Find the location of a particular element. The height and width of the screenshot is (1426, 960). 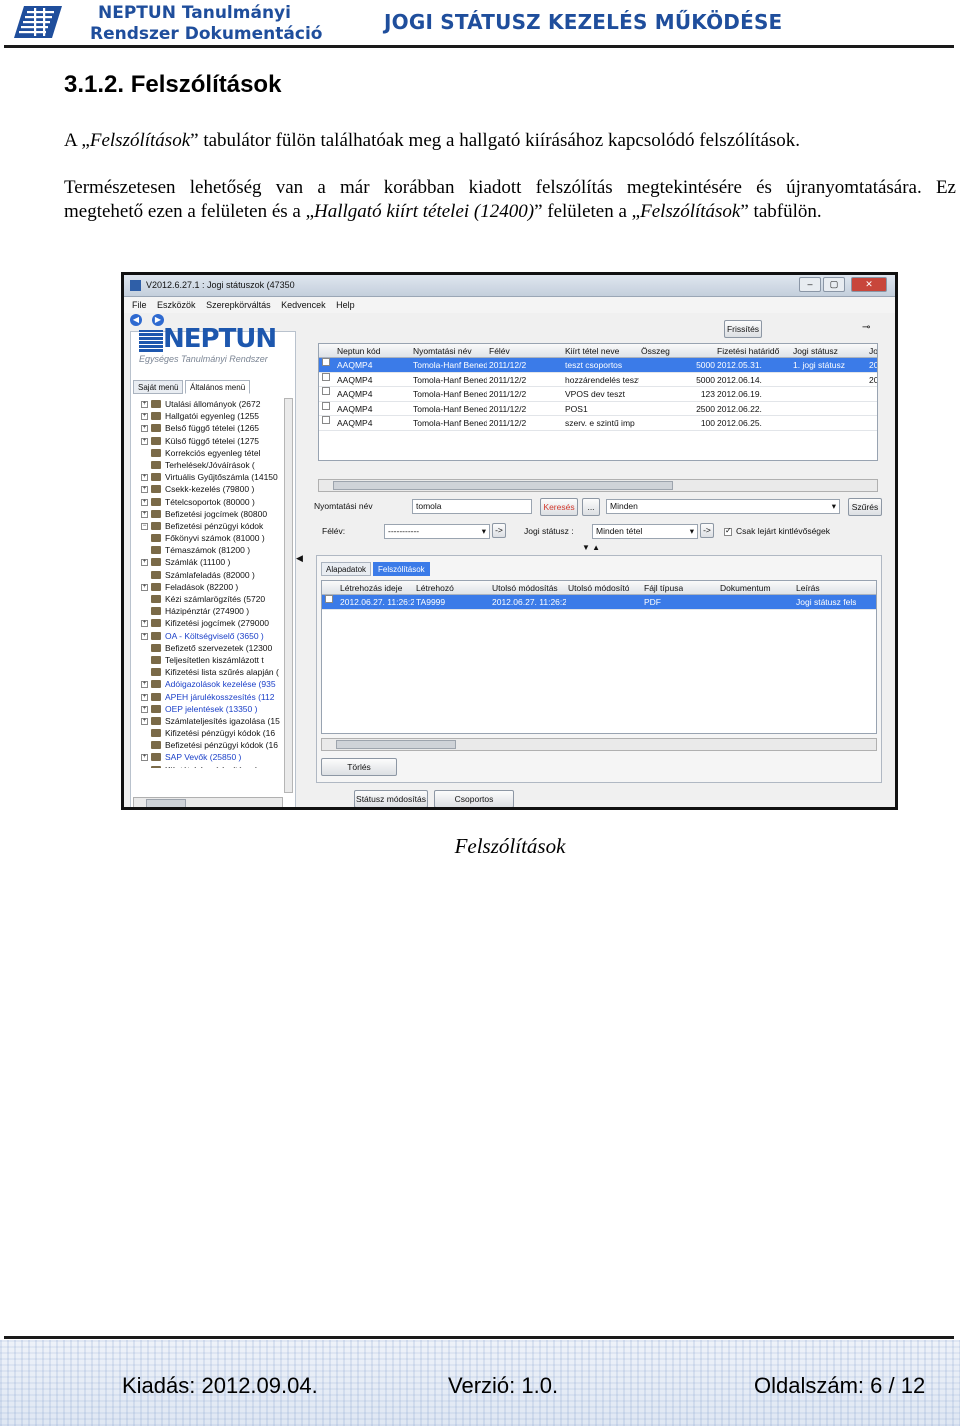

col-felev: Félév is located at coordinates (499, 351).